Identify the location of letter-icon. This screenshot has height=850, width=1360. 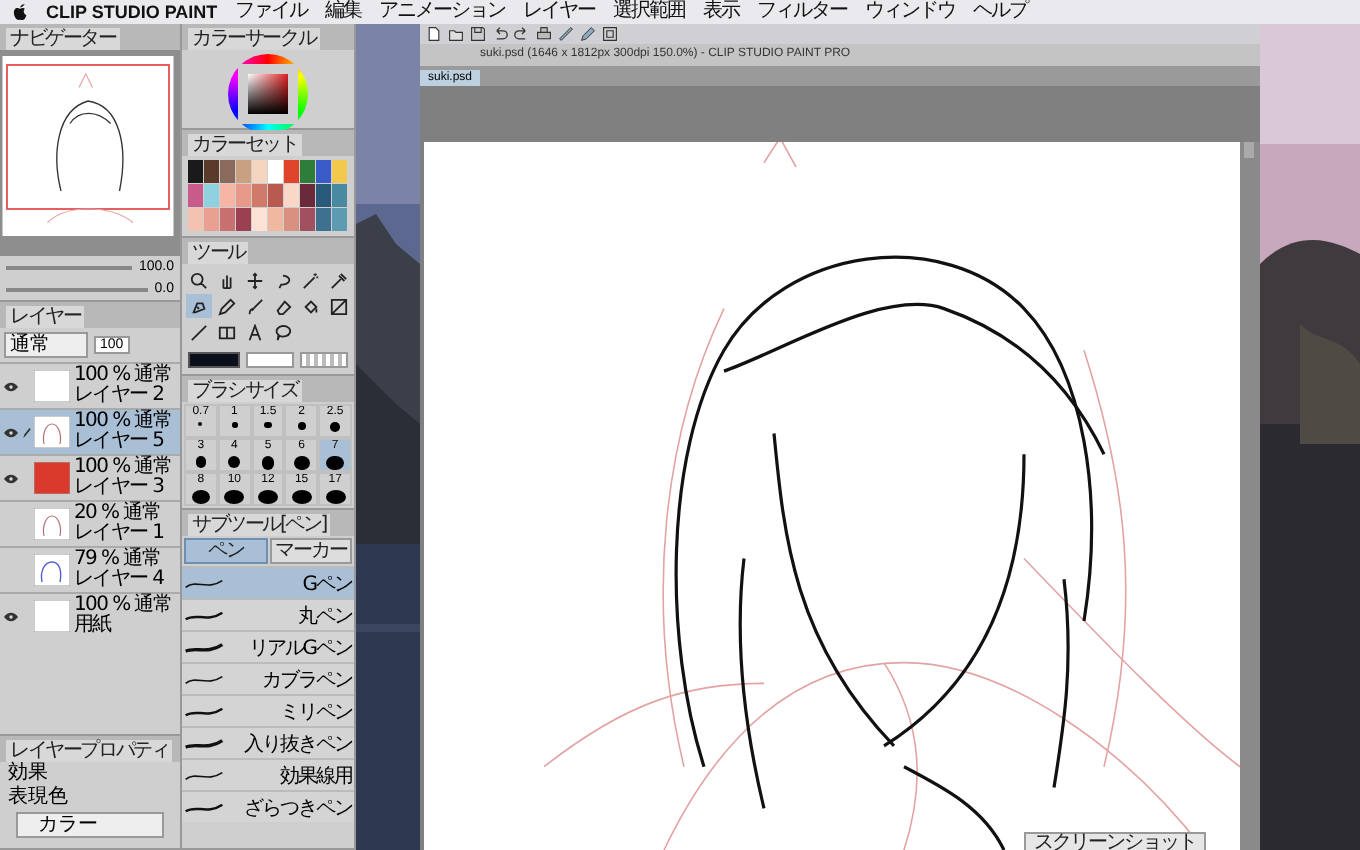
(255, 332).